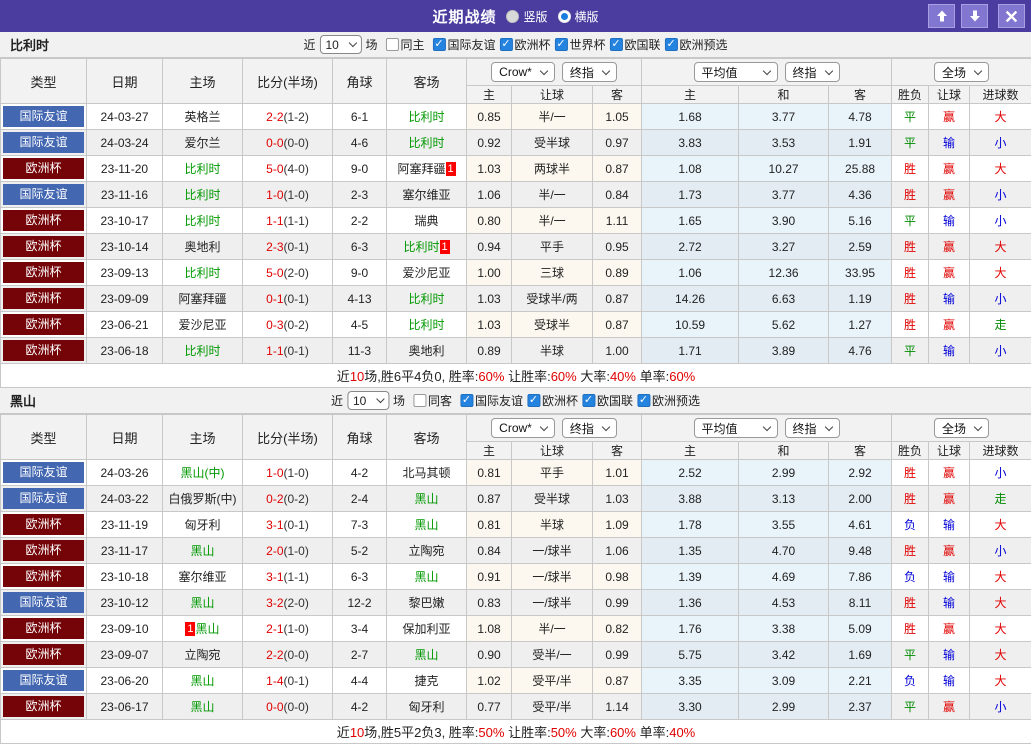 Image resolution: width=1031 pixels, height=745 pixels. What do you see at coordinates (202, 499) in the screenshot?
I see `team-label: 白俄罗斯(中)` at bounding box center [202, 499].